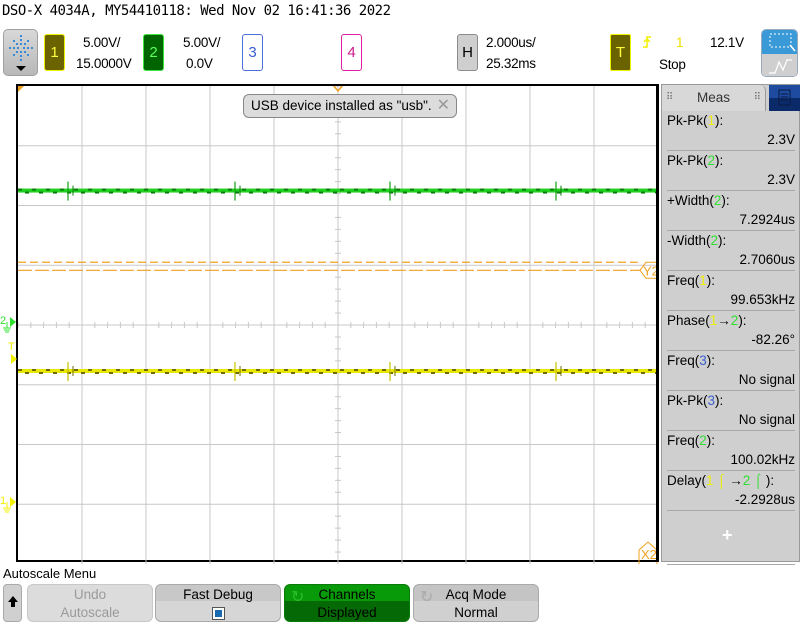  I want to click on channel-3-button: 3, so click(252, 52).